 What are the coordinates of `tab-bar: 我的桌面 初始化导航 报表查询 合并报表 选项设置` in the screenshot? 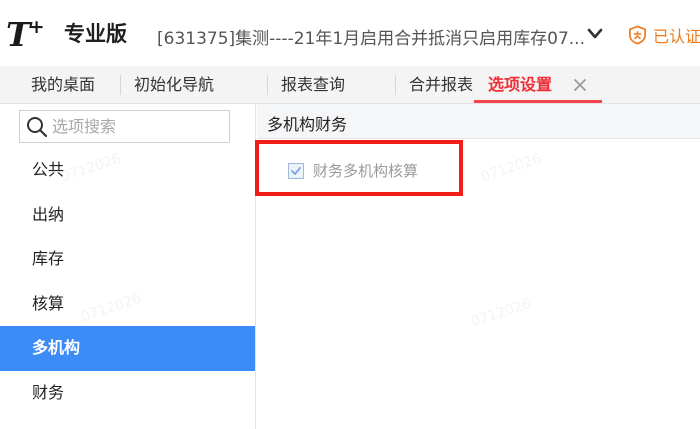 It's located at (350, 85).